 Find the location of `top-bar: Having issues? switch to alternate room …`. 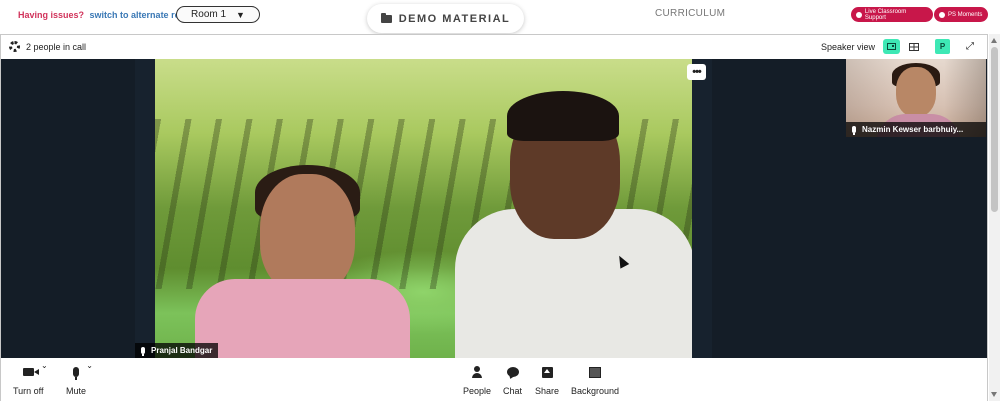

top-bar: Having issues? switch to alternate room … is located at coordinates (500, 17).